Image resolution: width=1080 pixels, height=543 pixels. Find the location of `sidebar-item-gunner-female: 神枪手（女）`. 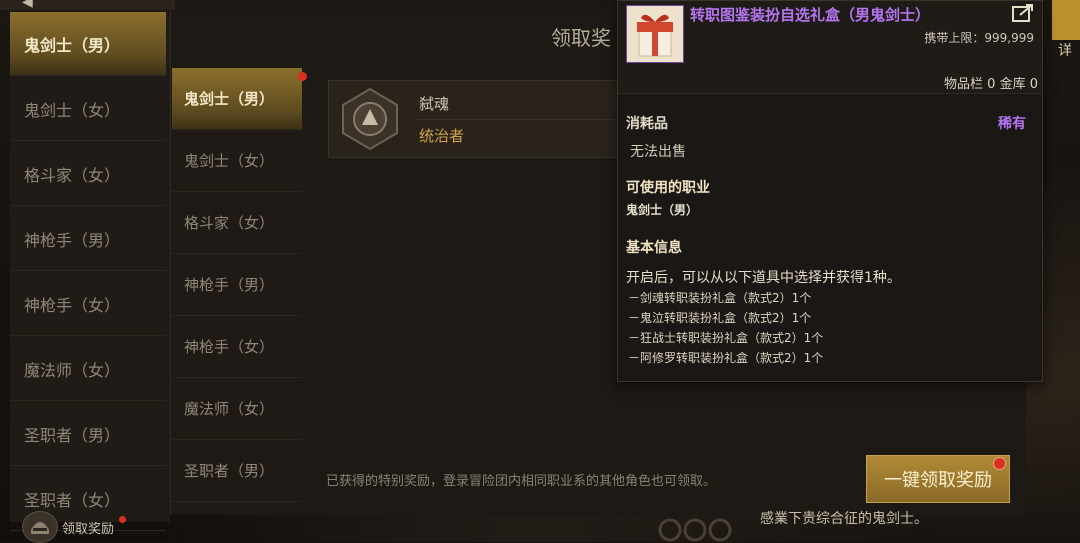

sidebar-item-gunner-female: 神枪手（女） is located at coordinates (88, 304).